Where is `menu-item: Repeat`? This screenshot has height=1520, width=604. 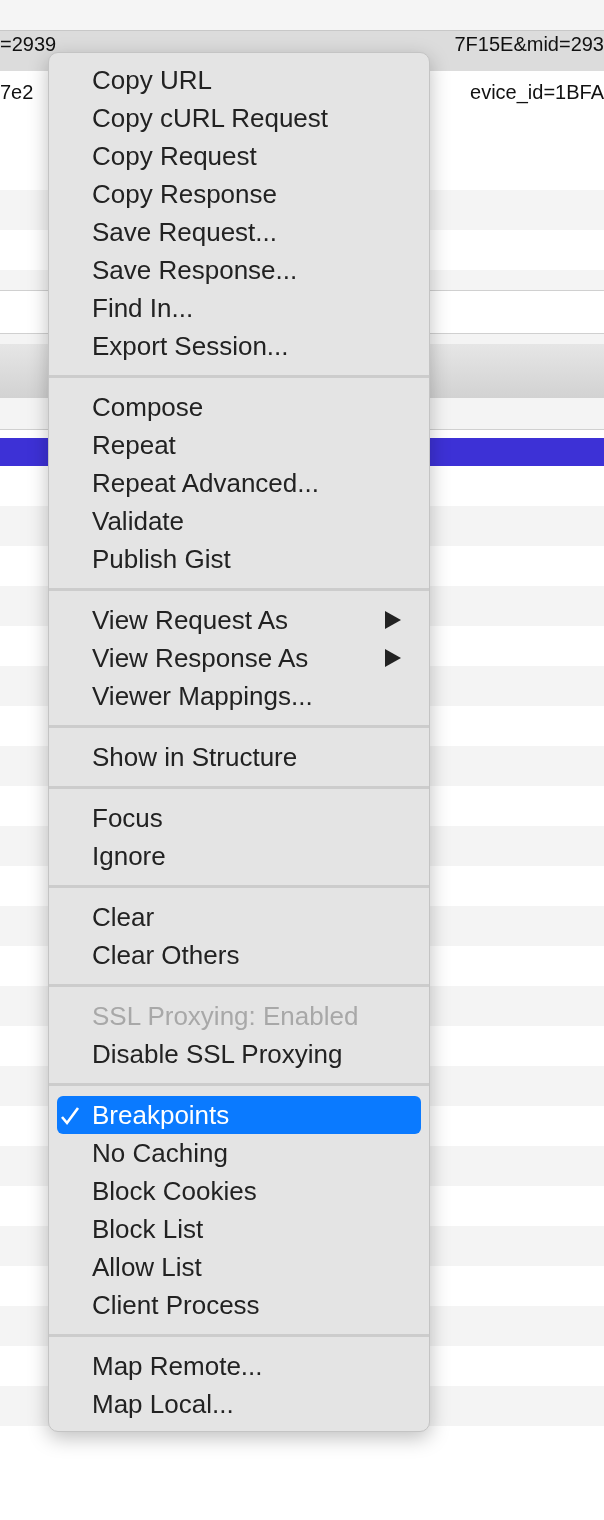
menu-item: Repeat is located at coordinates (239, 445).